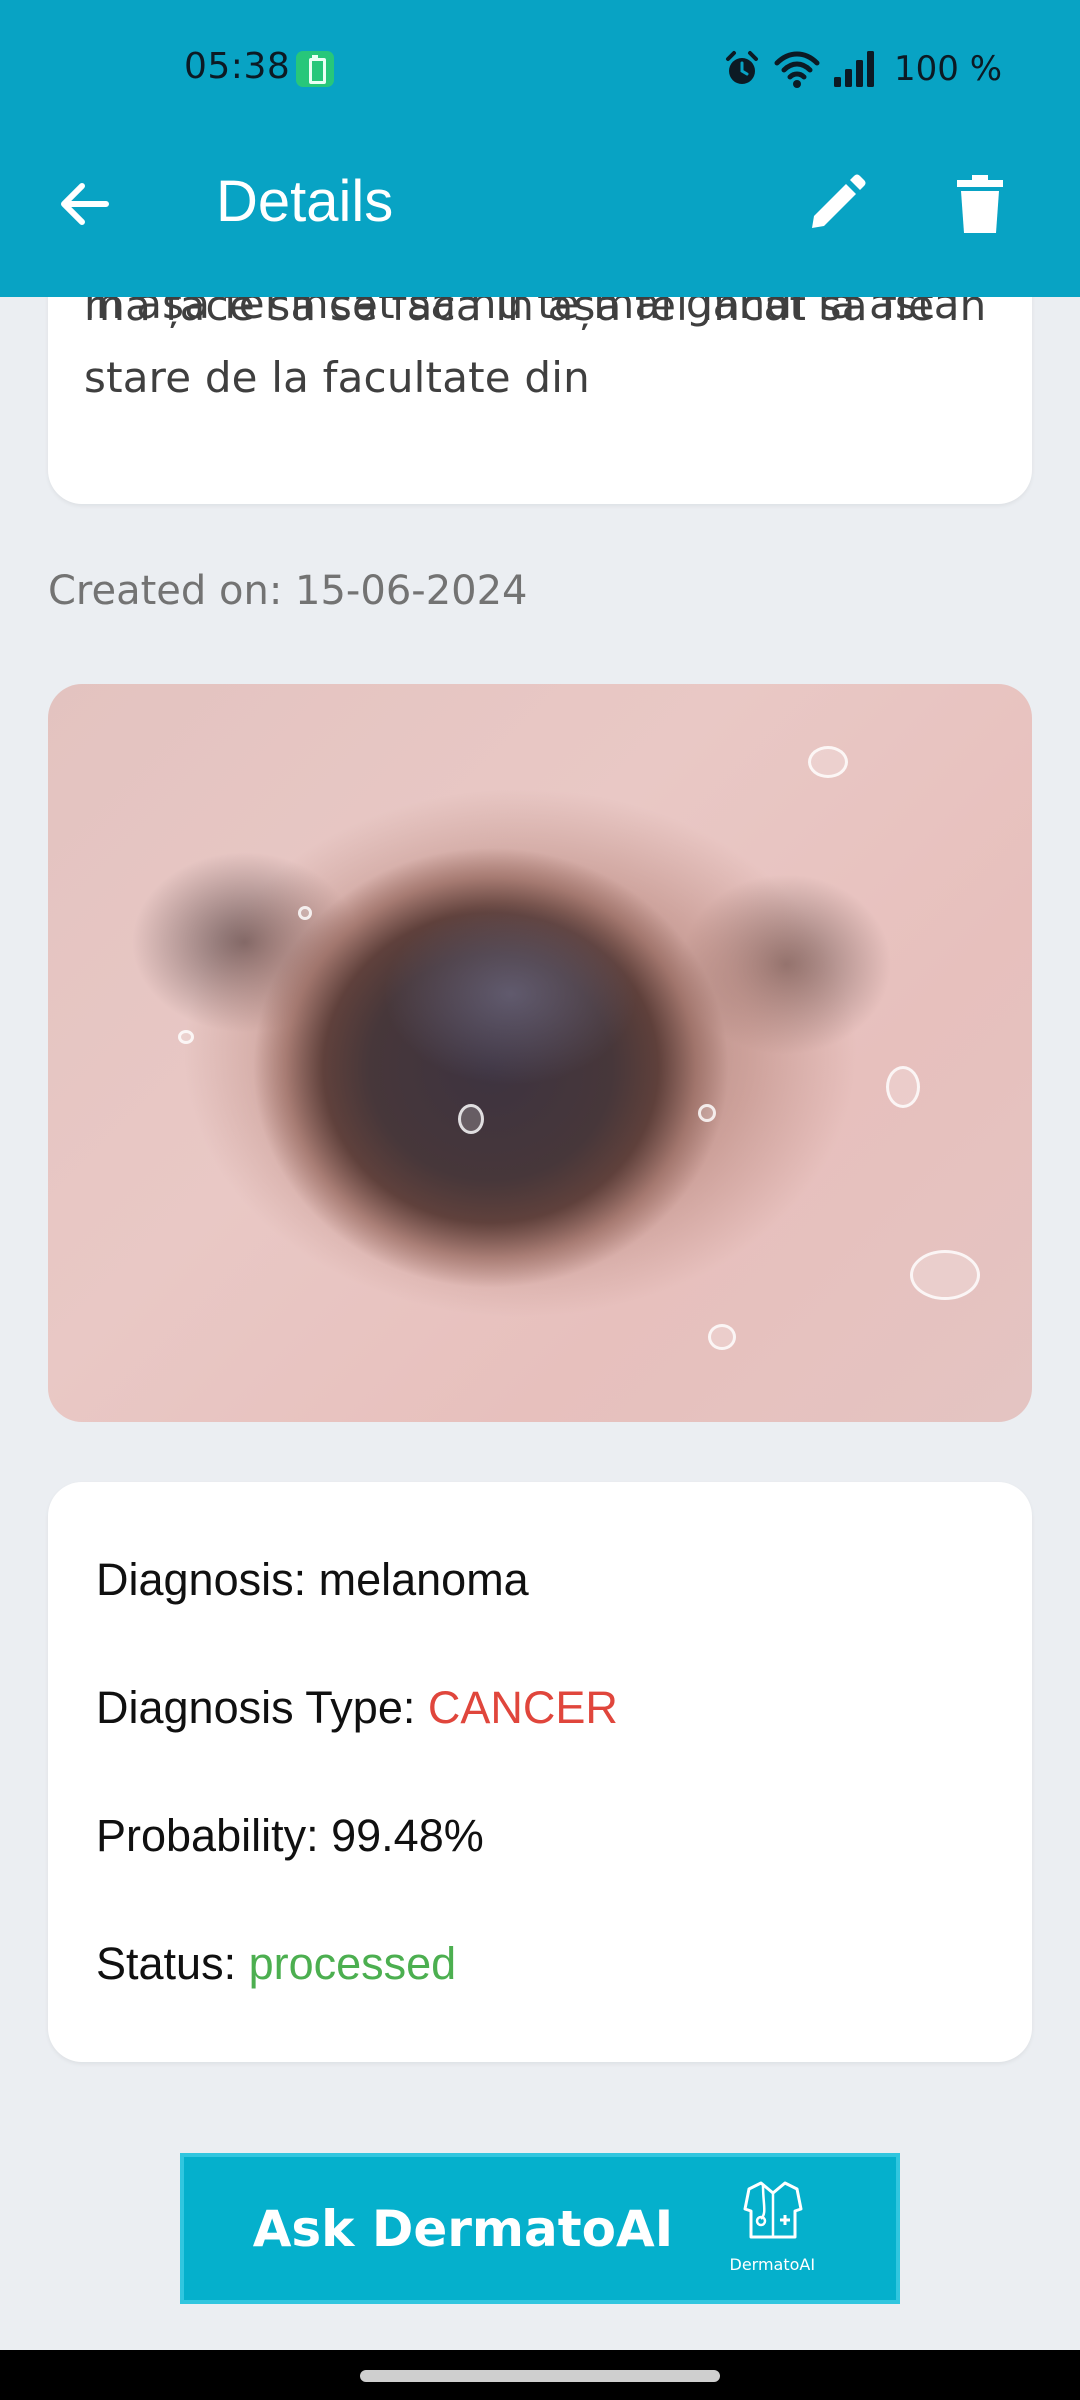 The width and height of the screenshot is (1080, 2400). What do you see at coordinates (214, 1835) in the screenshot?
I see `probability-label: Probability:` at bounding box center [214, 1835].